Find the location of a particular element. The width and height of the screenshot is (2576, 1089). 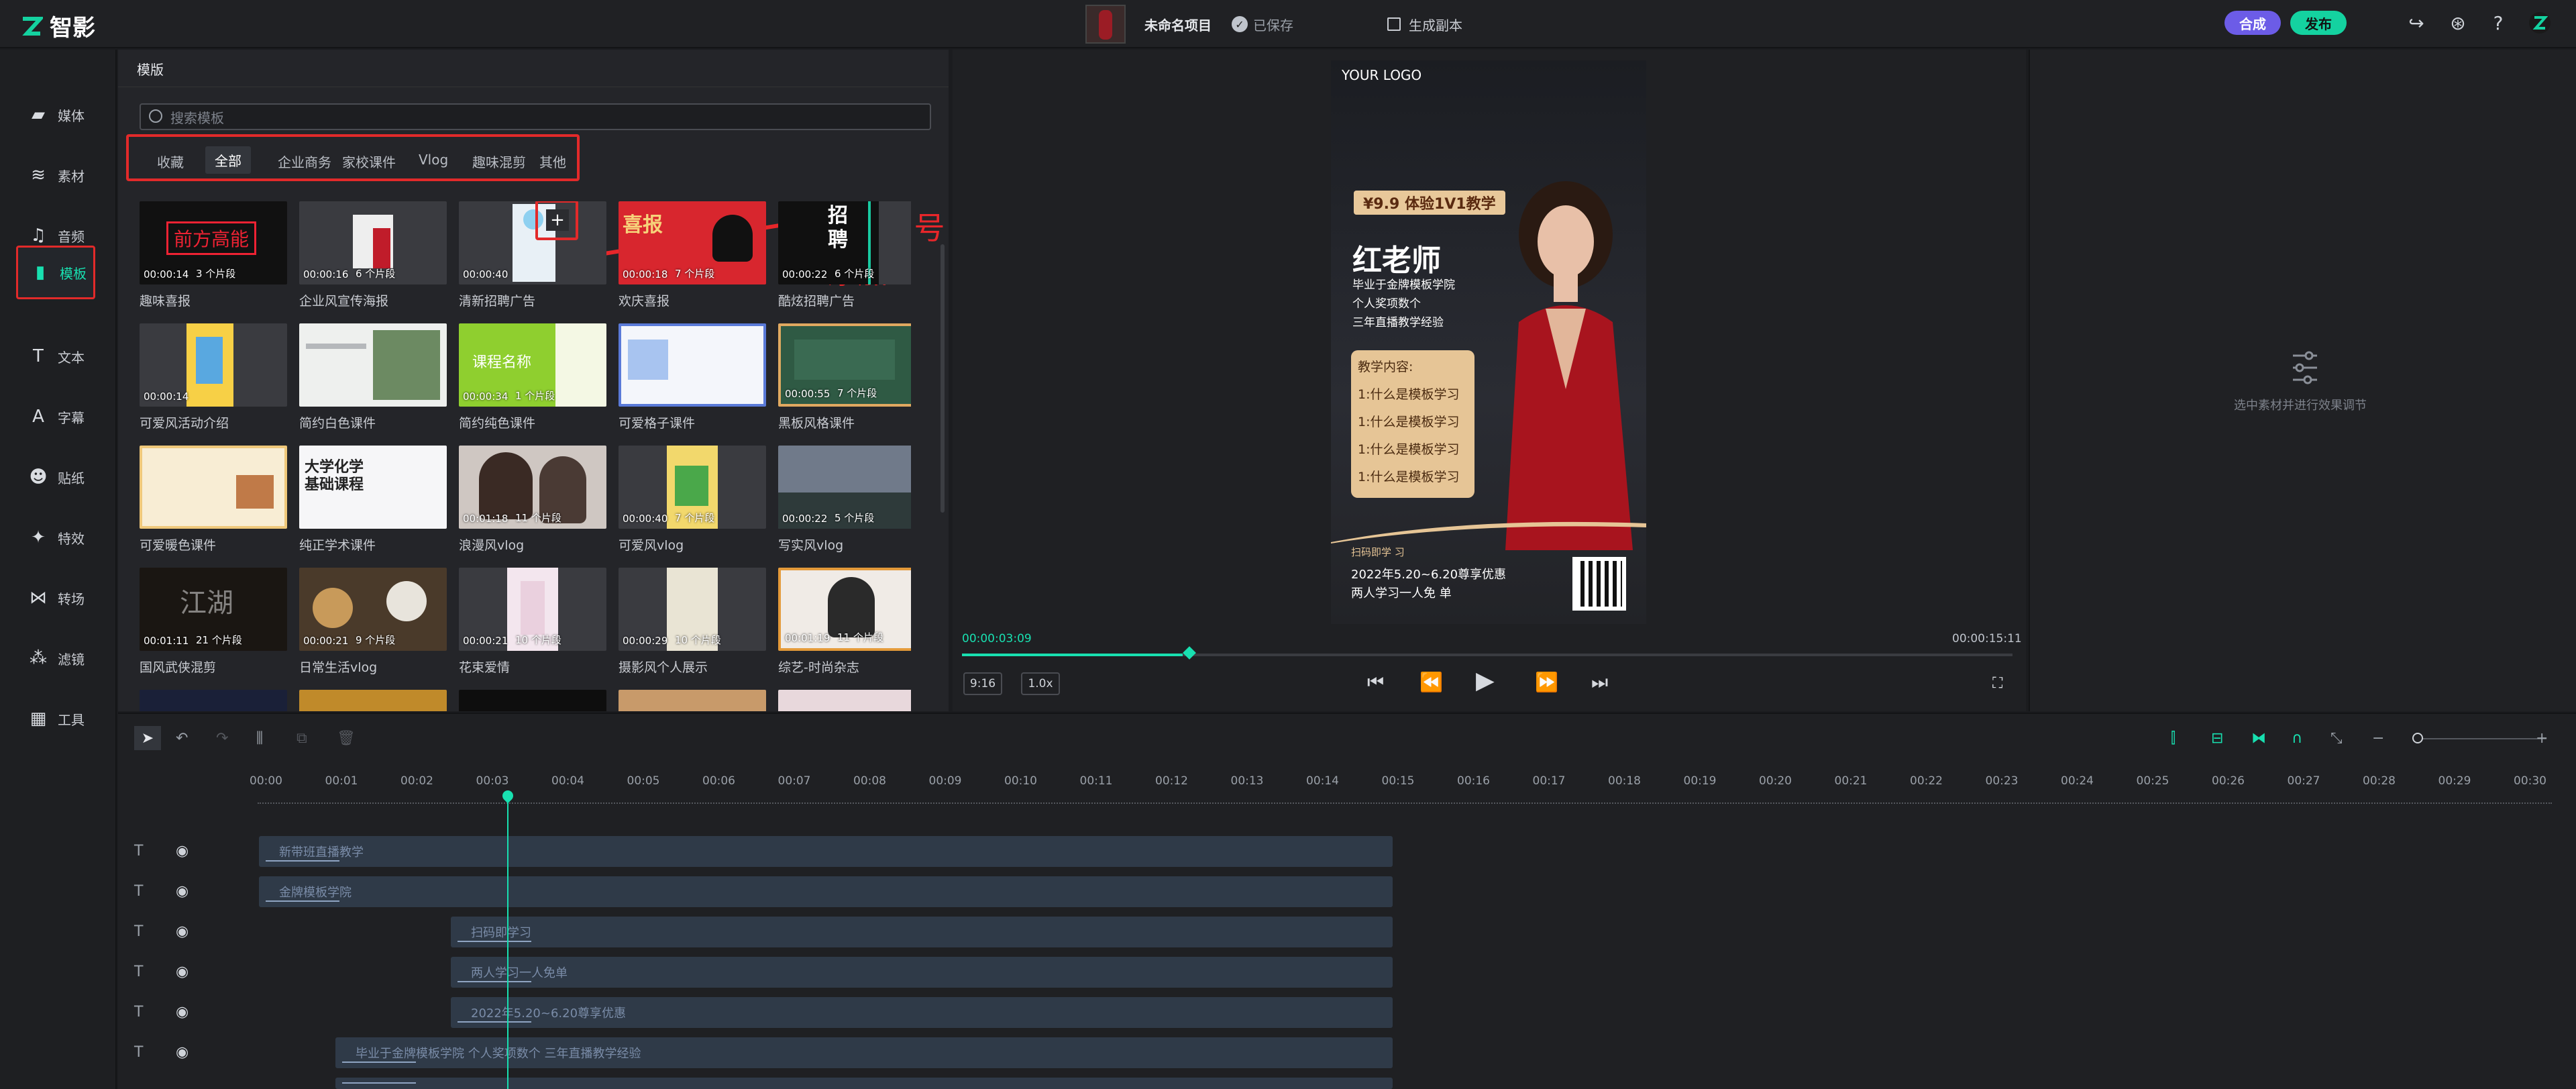

magnet-icon: ⫿ is located at coordinates (2173, 739).